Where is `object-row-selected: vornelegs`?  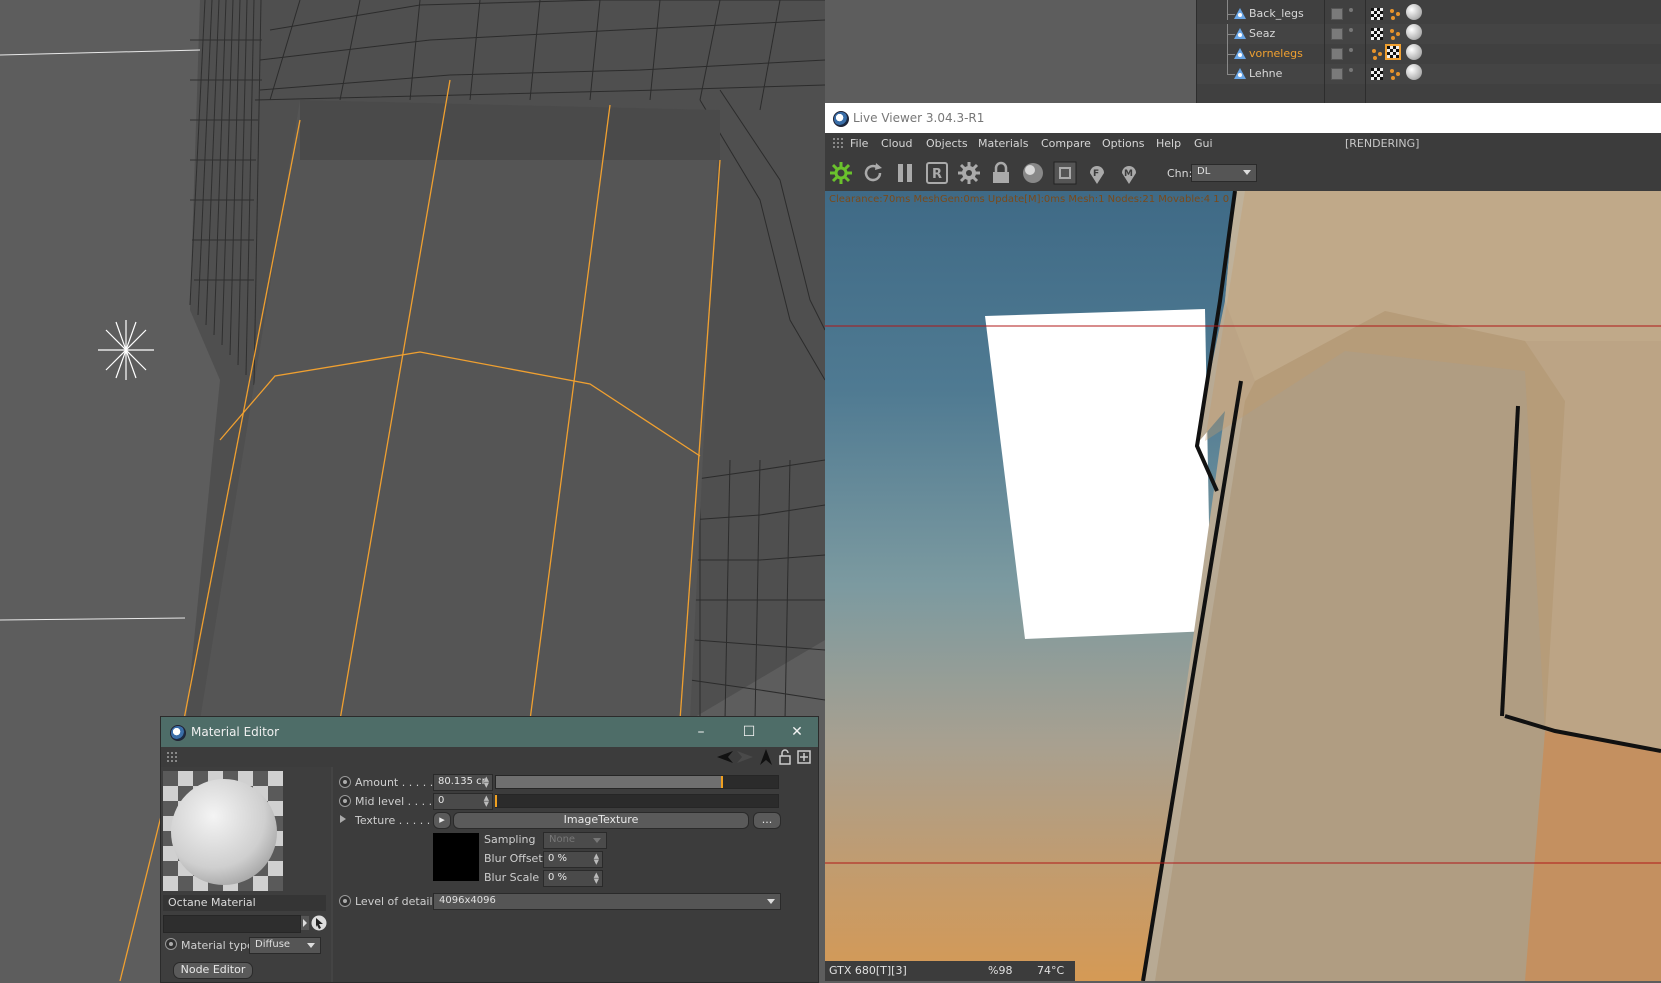
object-row-selected: vornelegs is located at coordinates (1429, 54).